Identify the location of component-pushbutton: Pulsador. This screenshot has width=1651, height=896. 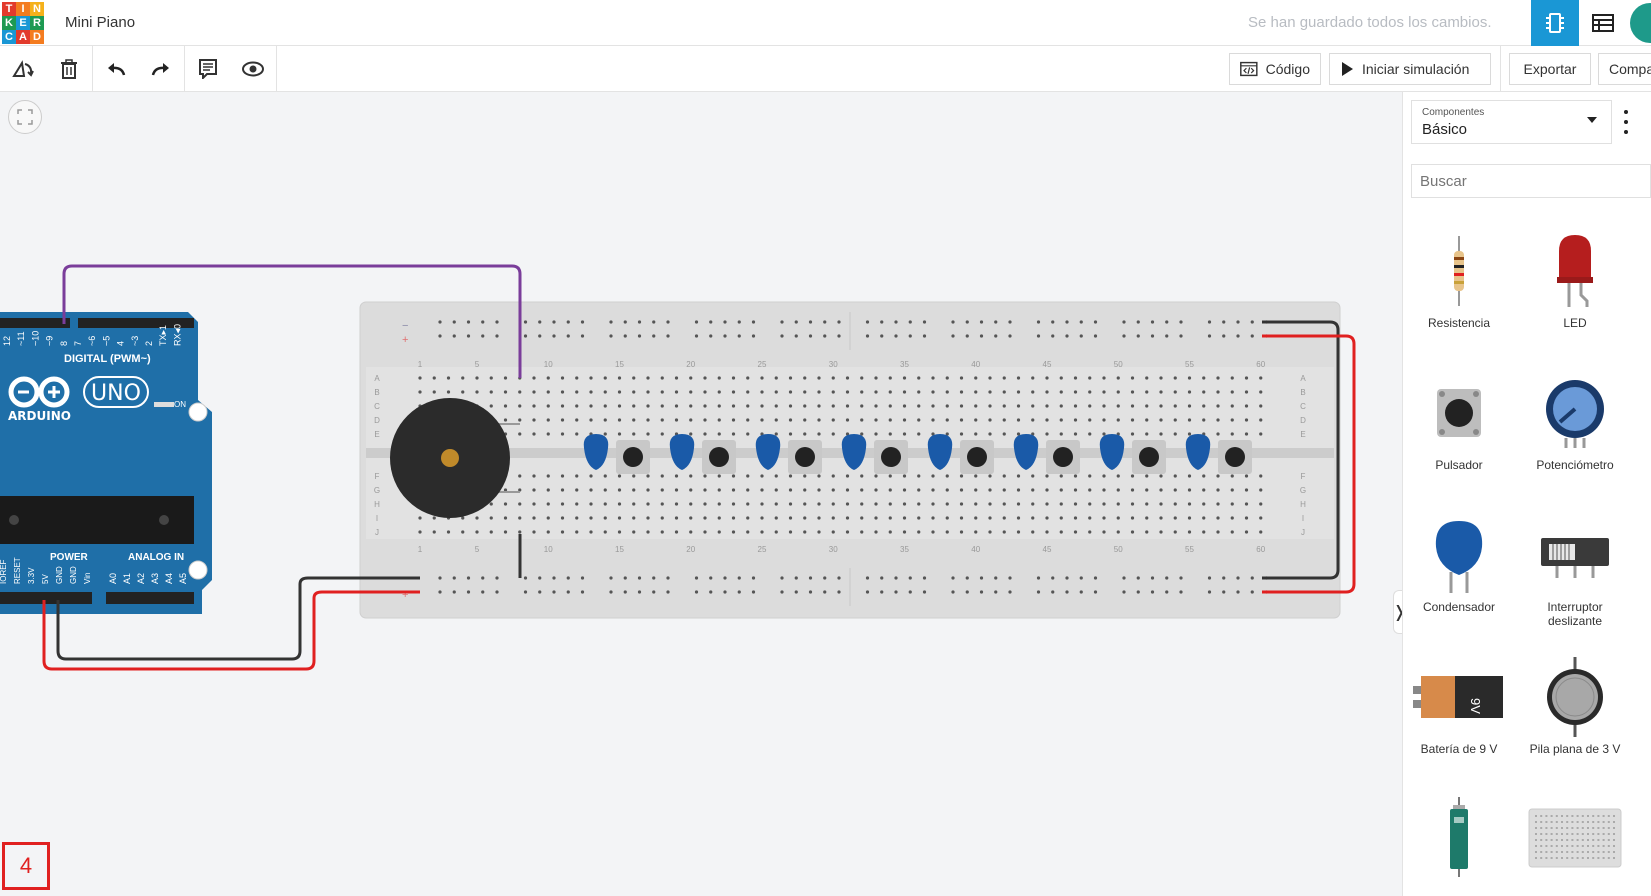
(1459, 420).